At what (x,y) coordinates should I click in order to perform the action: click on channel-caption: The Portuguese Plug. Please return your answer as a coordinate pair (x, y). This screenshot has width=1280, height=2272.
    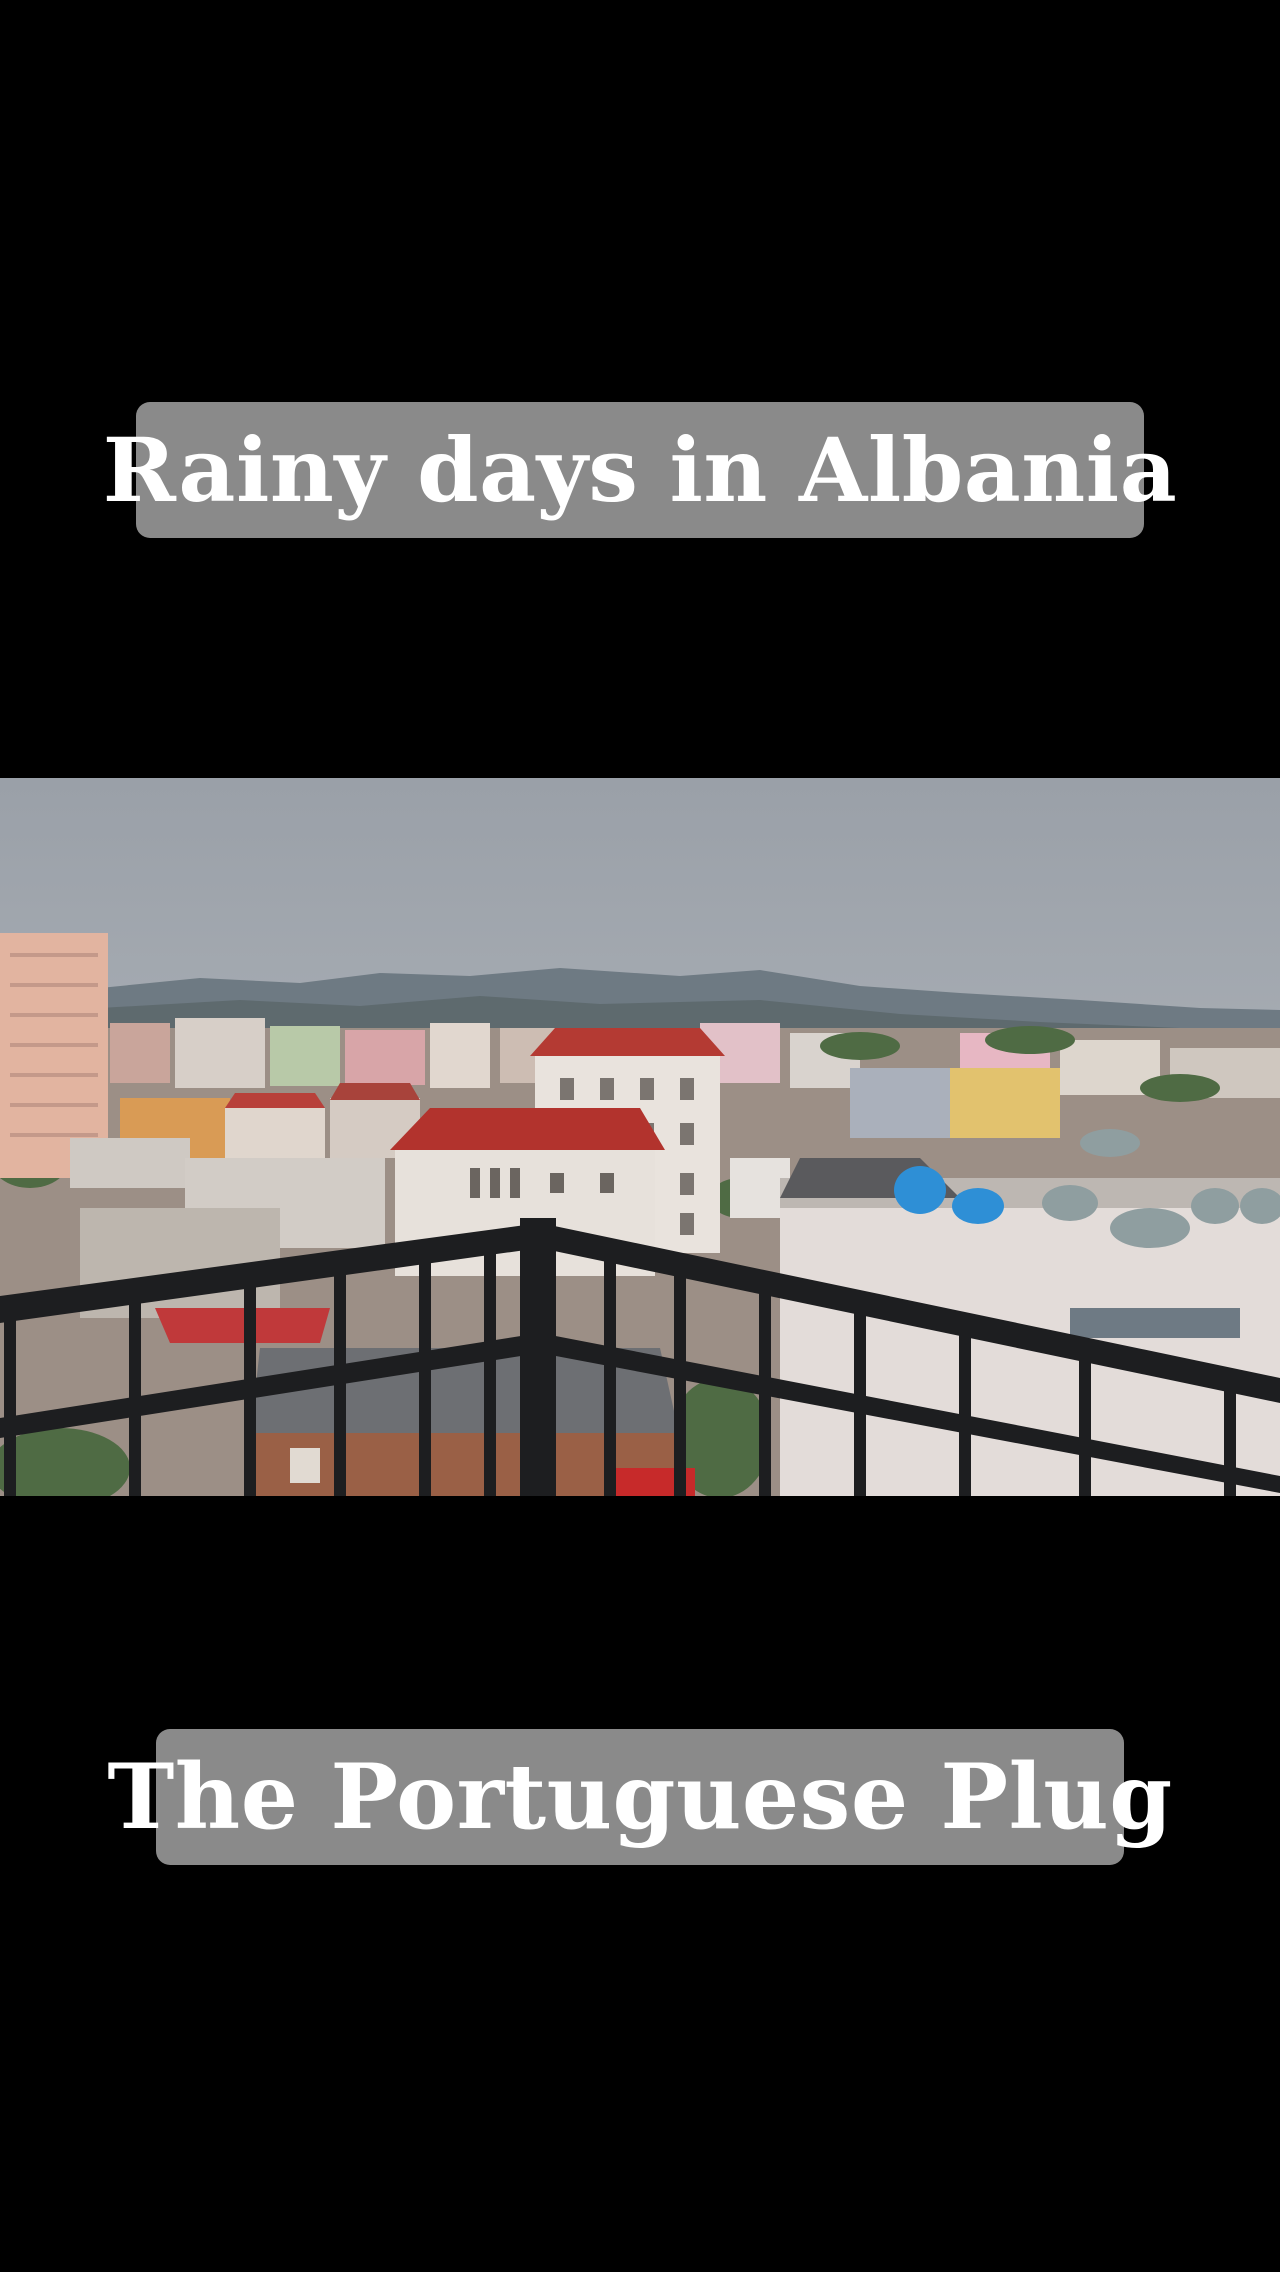
    Looking at the image, I should click on (639, 1797).